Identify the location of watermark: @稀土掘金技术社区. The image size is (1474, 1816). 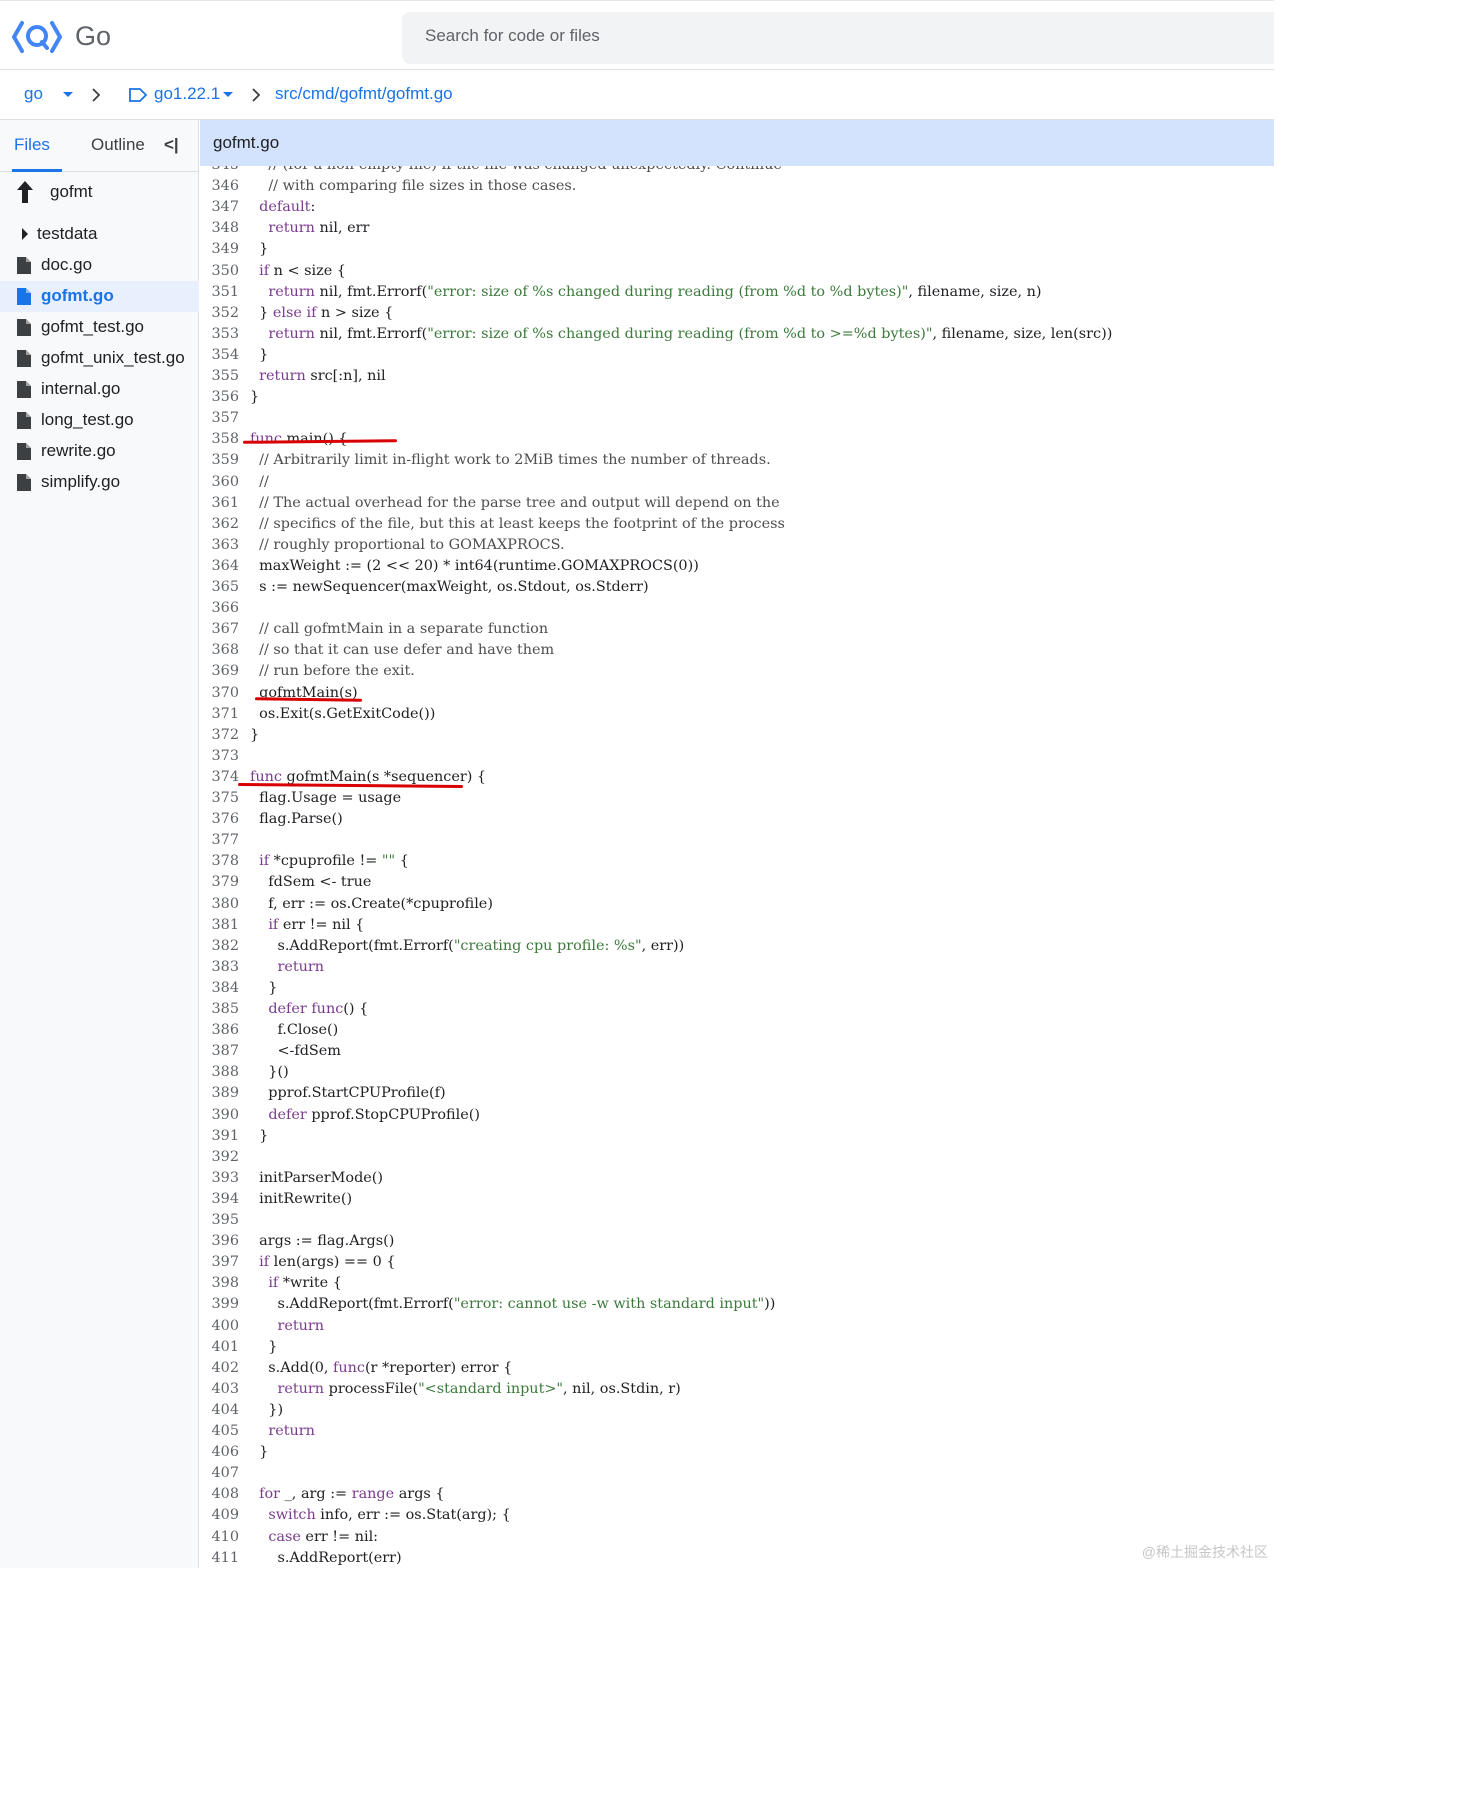
(1204, 1552).